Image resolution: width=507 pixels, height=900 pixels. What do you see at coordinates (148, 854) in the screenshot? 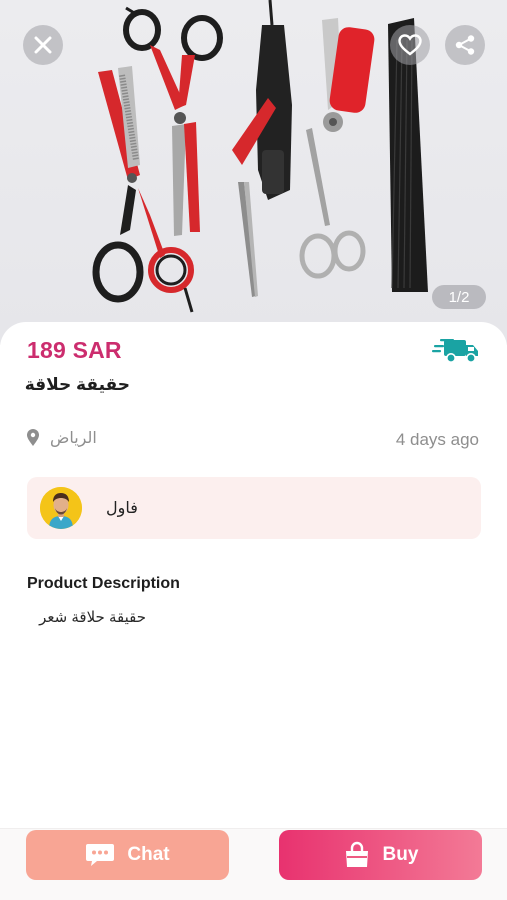
I see `chat-button-label: Chat` at bounding box center [148, 854].